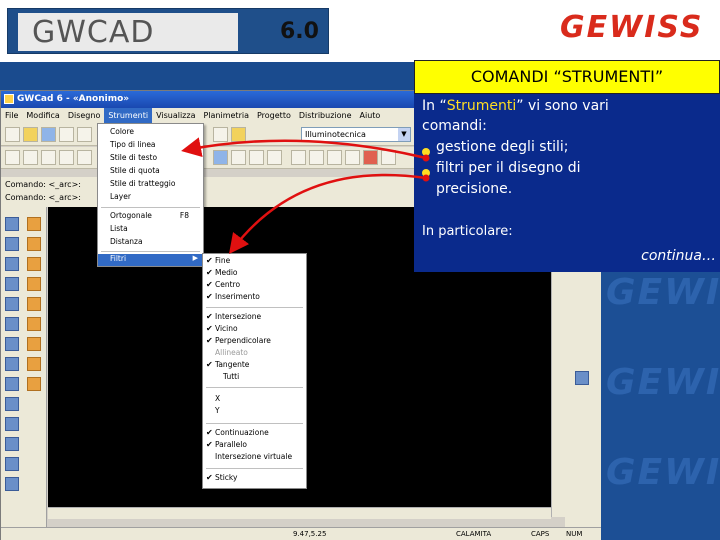 This screenshot has height=540, width=720. Describe the element at coordinates (12, 444) in the screenshot. I see `dimension-tool-icon` at that location.